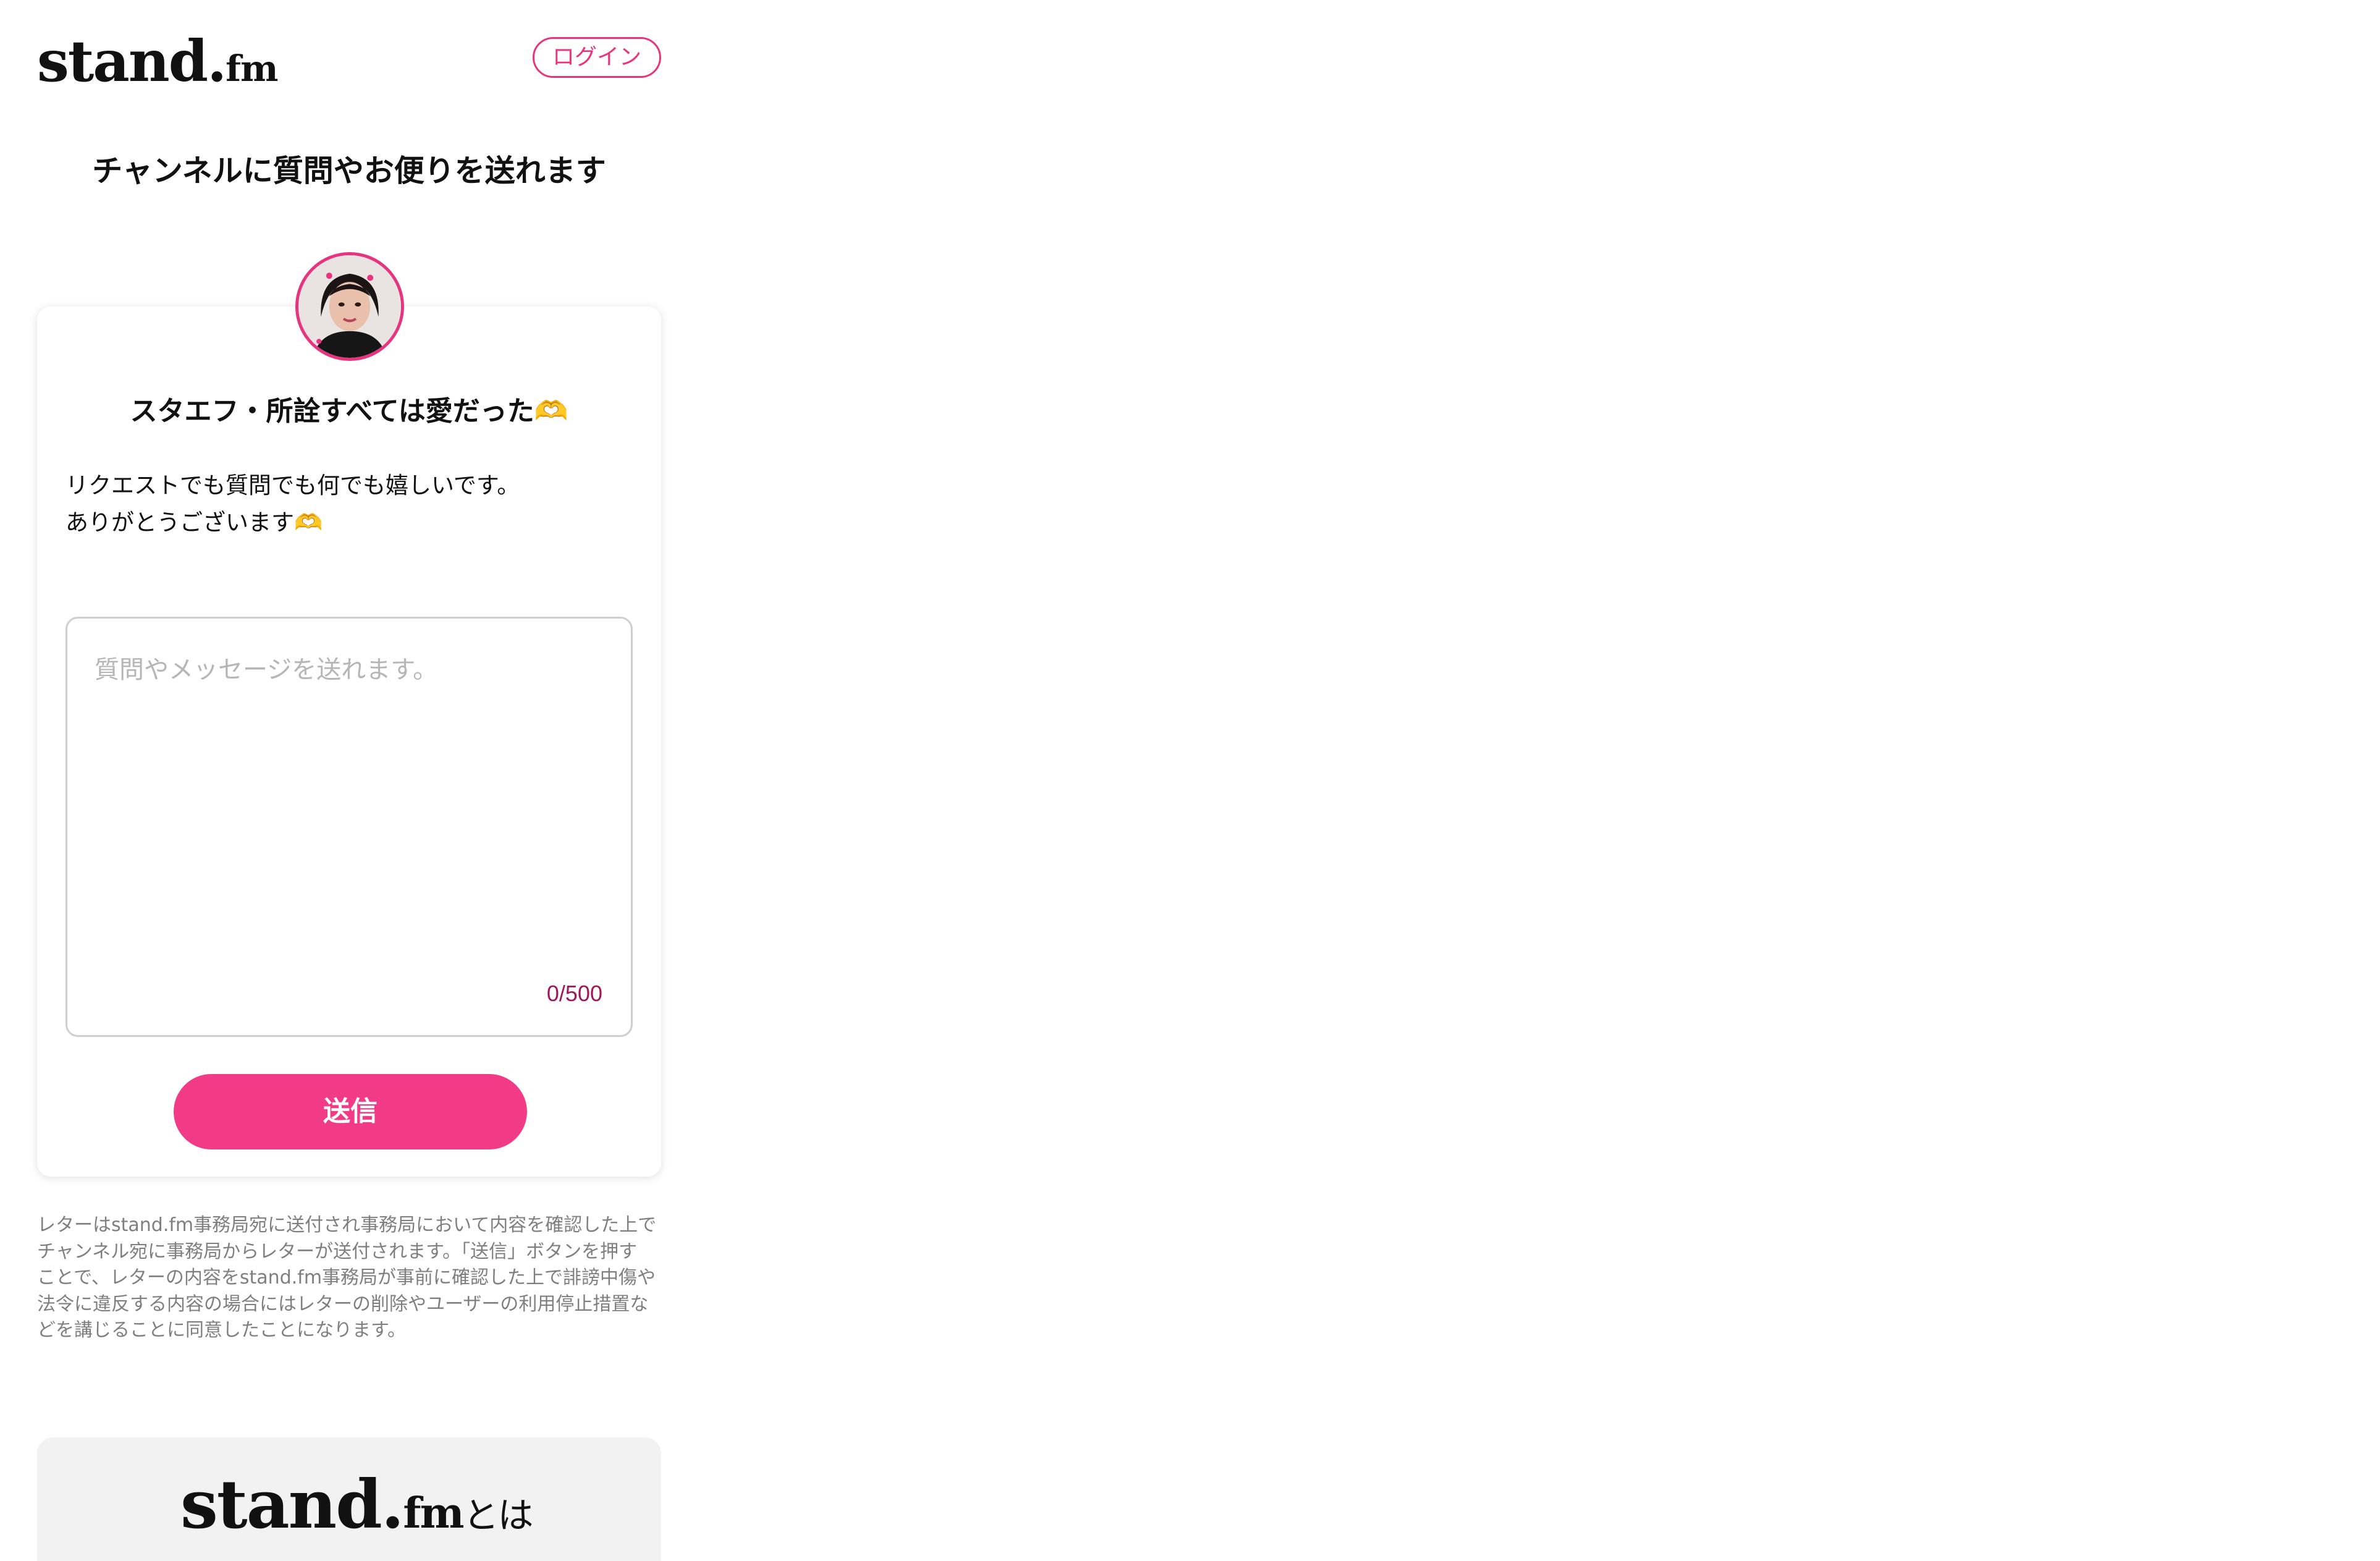 The height and width of the screenshot is (1561, 2380). Describe the element at coordinates (338, 1251) in the screenshot. I see `notice-line: チャンネル宛に事務局からレターが送付されます。「送信」ボタンを押す` at that location.